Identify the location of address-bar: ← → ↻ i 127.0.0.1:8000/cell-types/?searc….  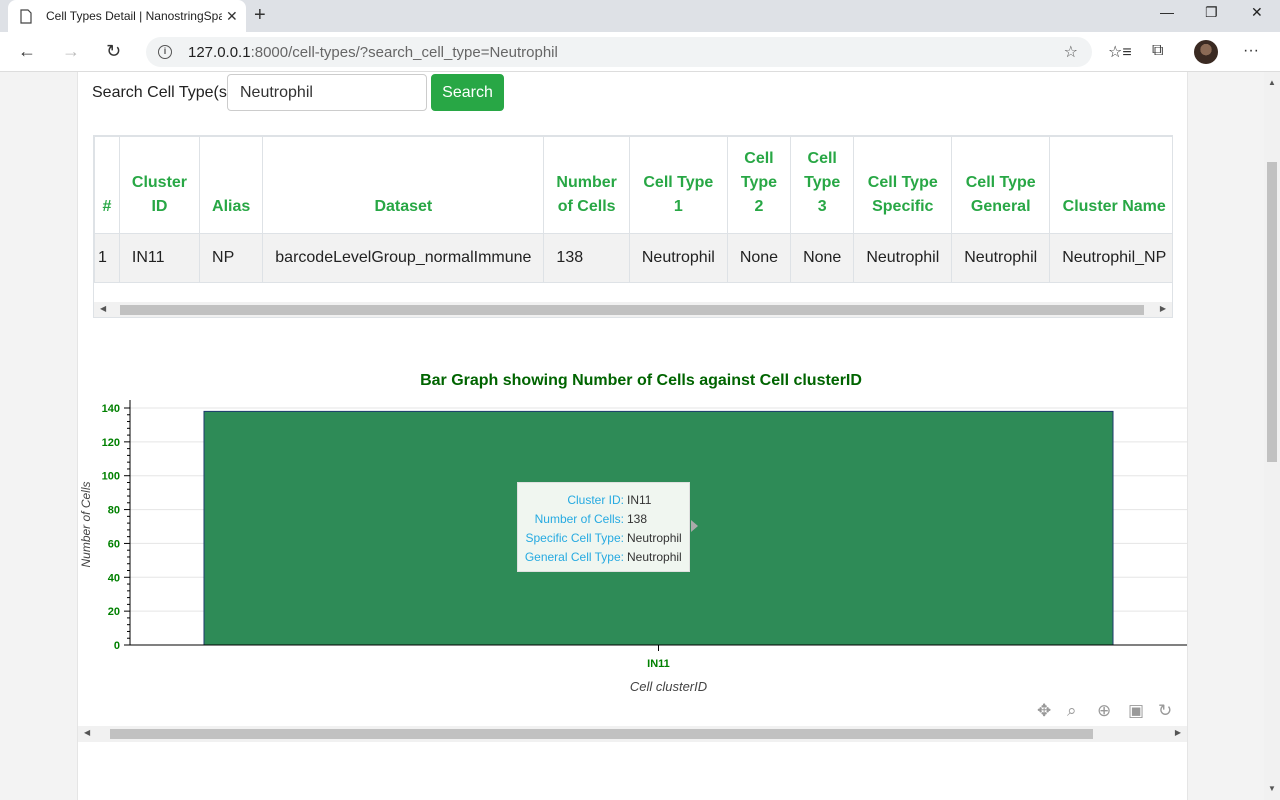
(640, 52).